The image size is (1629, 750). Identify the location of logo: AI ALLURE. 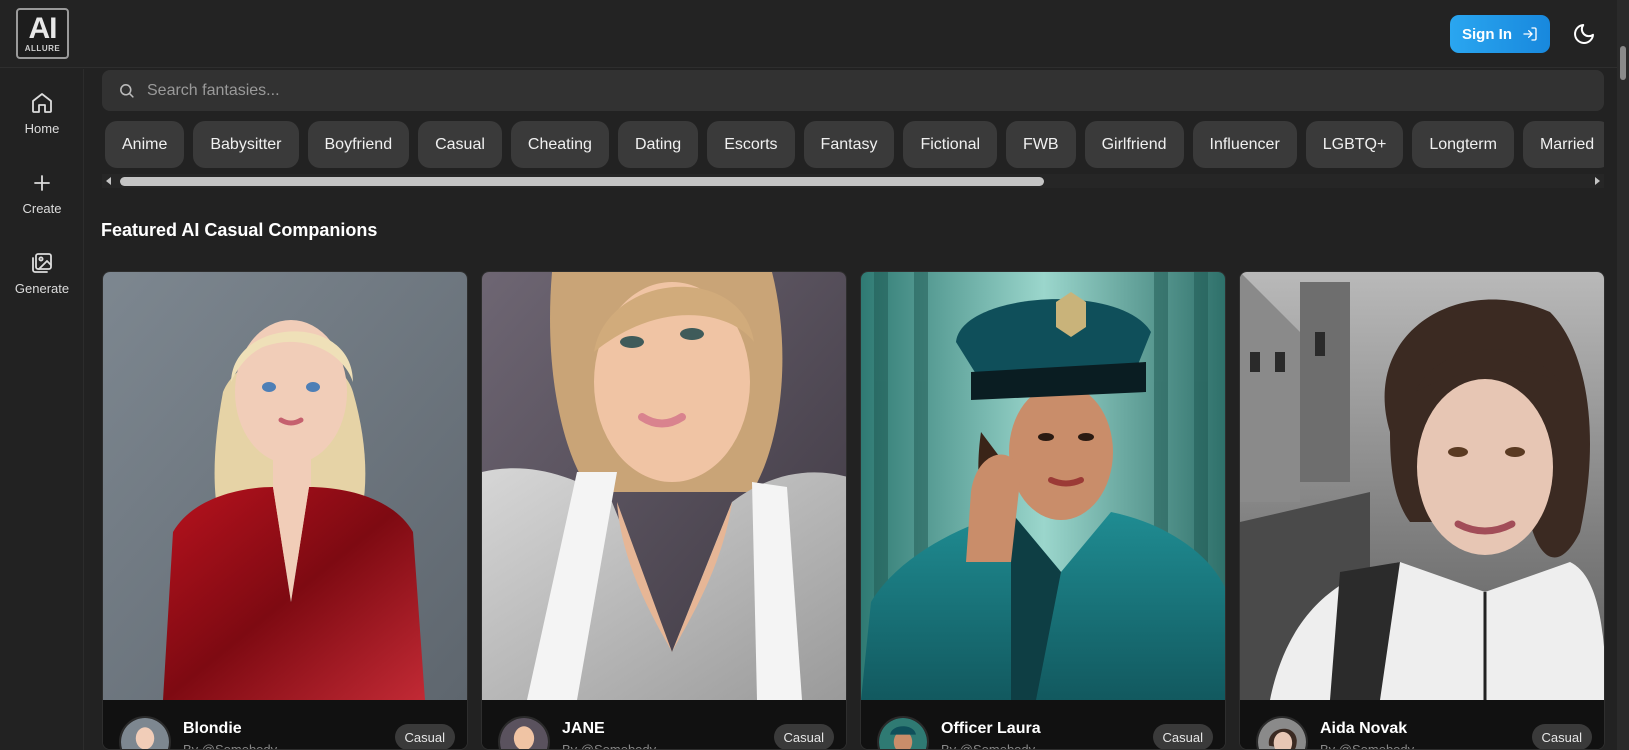
(42, 33).